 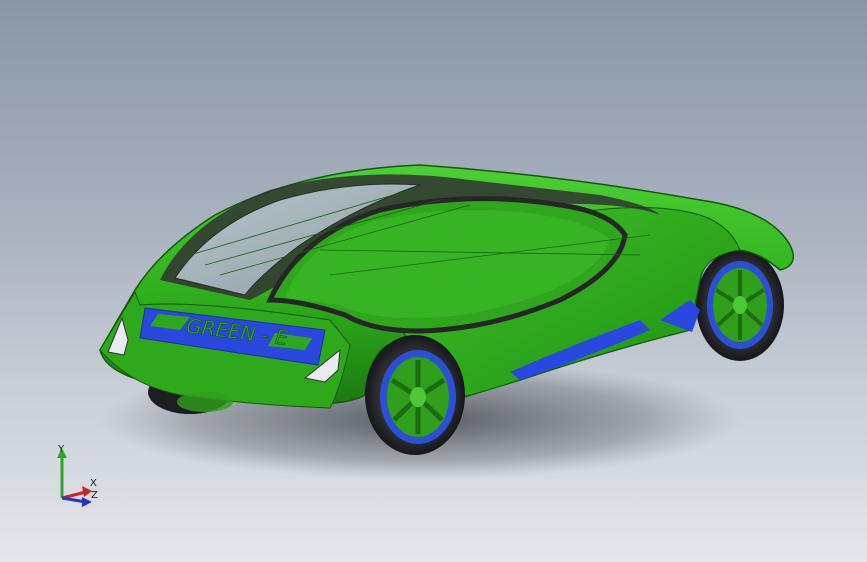 I want to click on wheel-front-right, so click(x=740, y=305).